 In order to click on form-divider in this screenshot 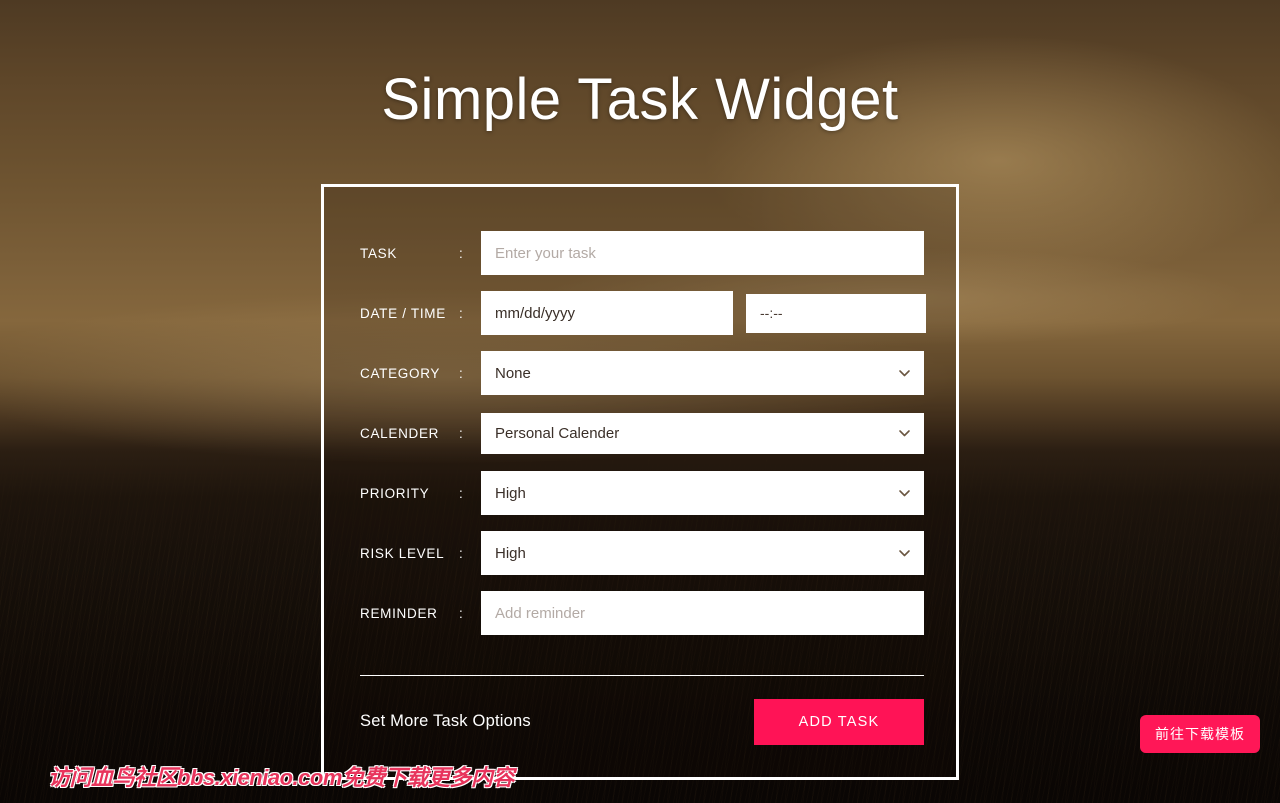, I will do `click(642, 675)`.